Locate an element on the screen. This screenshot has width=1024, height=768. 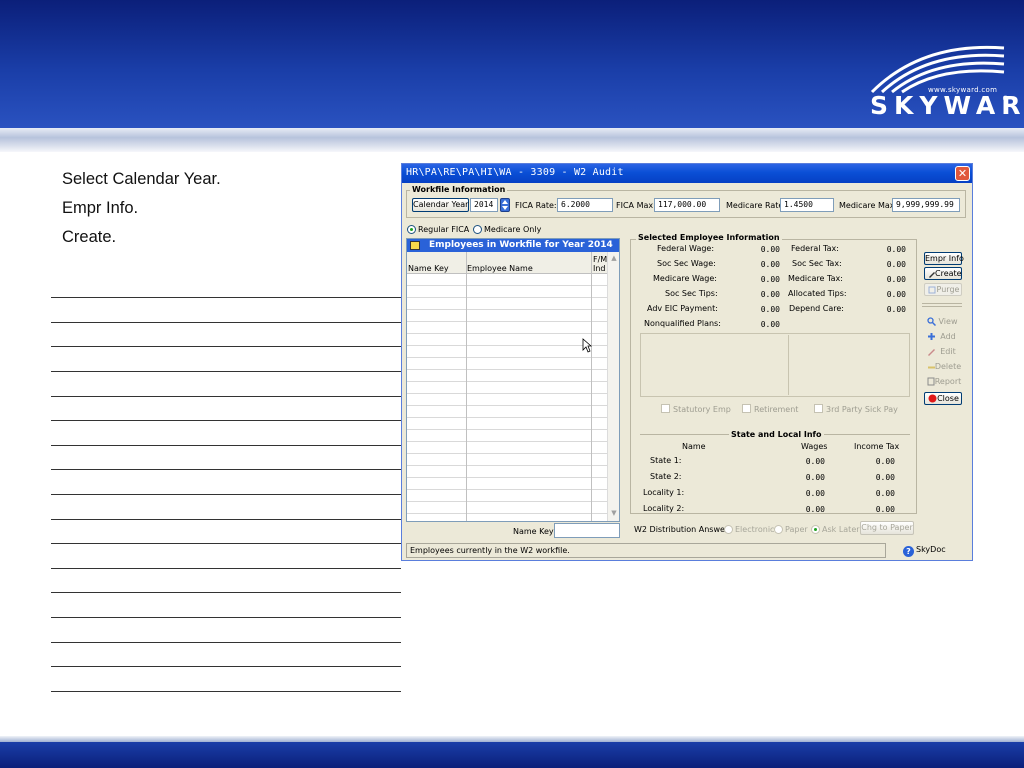
locality-2-wages: 0.00 is located at coordinates (815, 509).